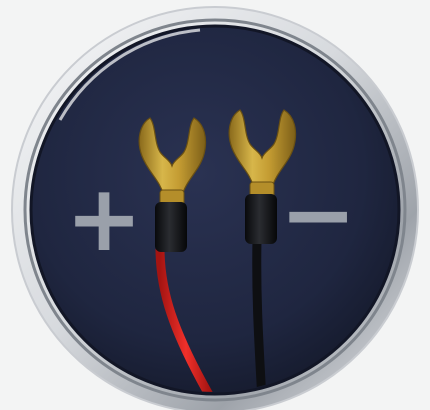 Image resolution: width=430 pixels, height=410 pixels. Describe the element at coordinates (103, 218) in the screenshot. I see `positive-symbol: +` at that location.